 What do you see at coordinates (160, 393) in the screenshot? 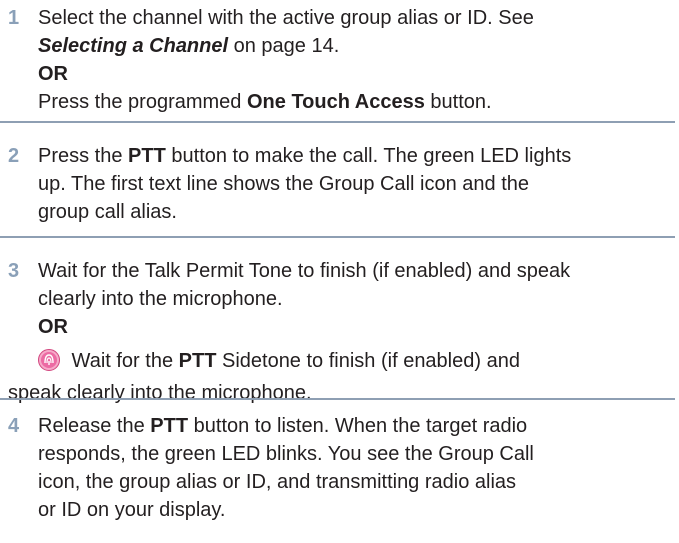
I see `step-text: speak clearly into the microphone.` at bounding box center [160, 393].